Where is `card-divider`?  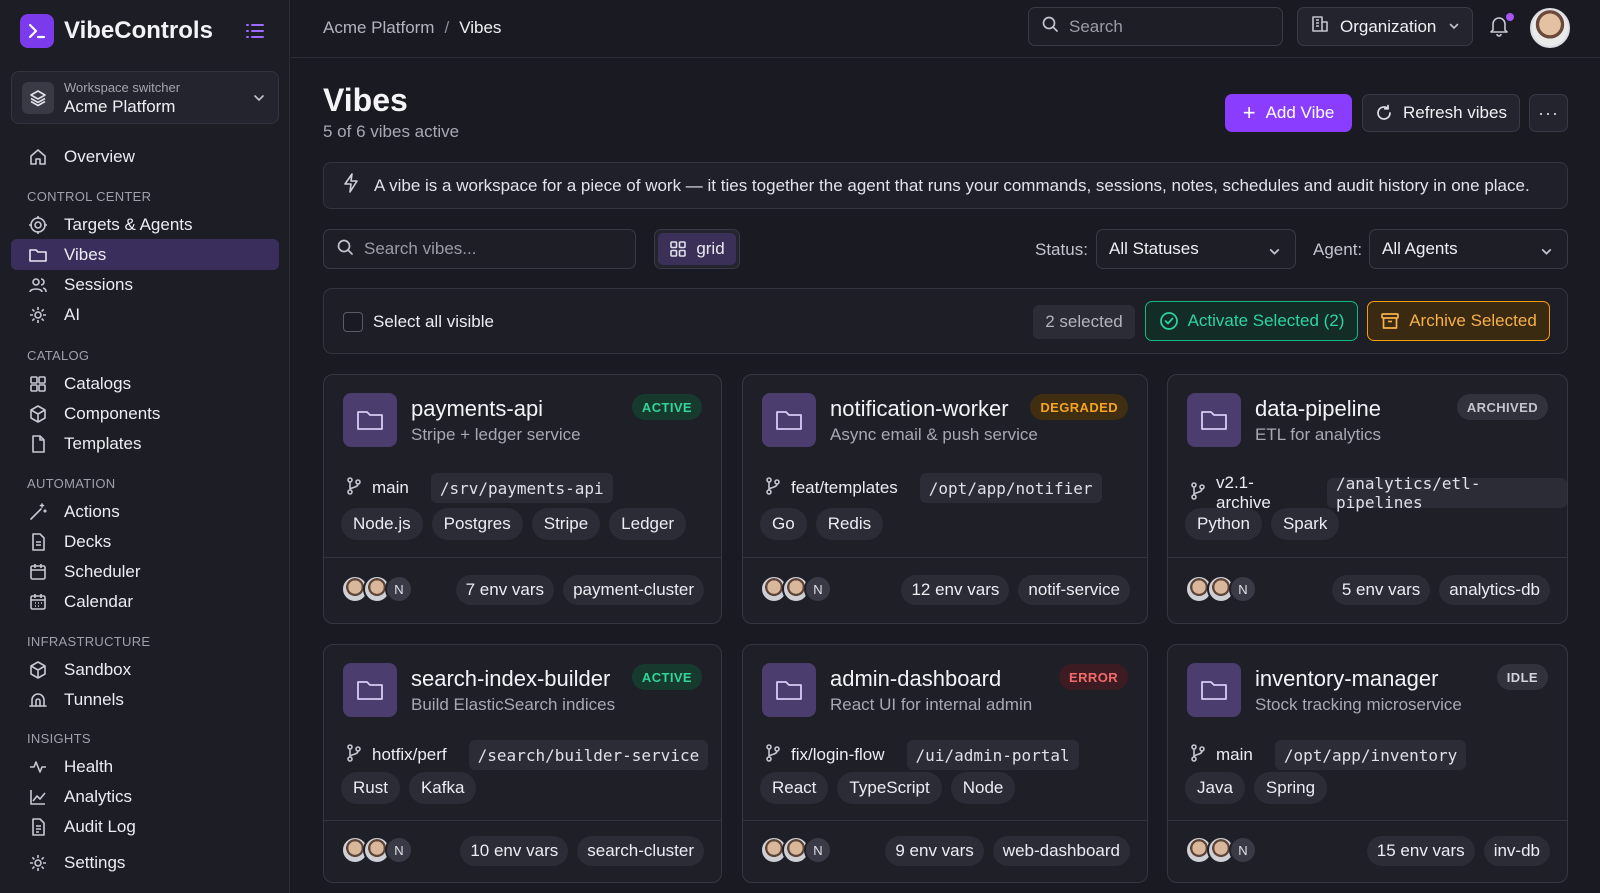
card-divider is located at coordinates (945, 820).